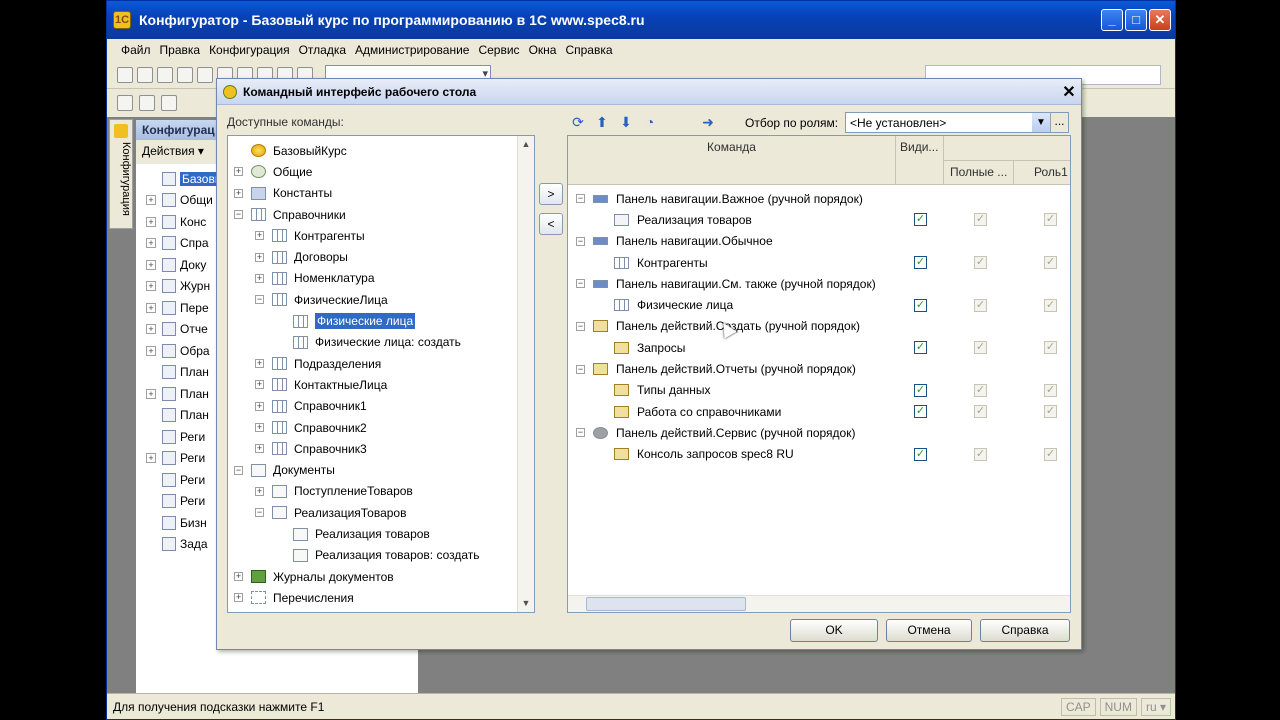 The image size is (1280, 720). Describe the element at coordinates (525, 374) in the screenshot. I see `tree-vertical-scrollbar: ▲ ▼` at that location.